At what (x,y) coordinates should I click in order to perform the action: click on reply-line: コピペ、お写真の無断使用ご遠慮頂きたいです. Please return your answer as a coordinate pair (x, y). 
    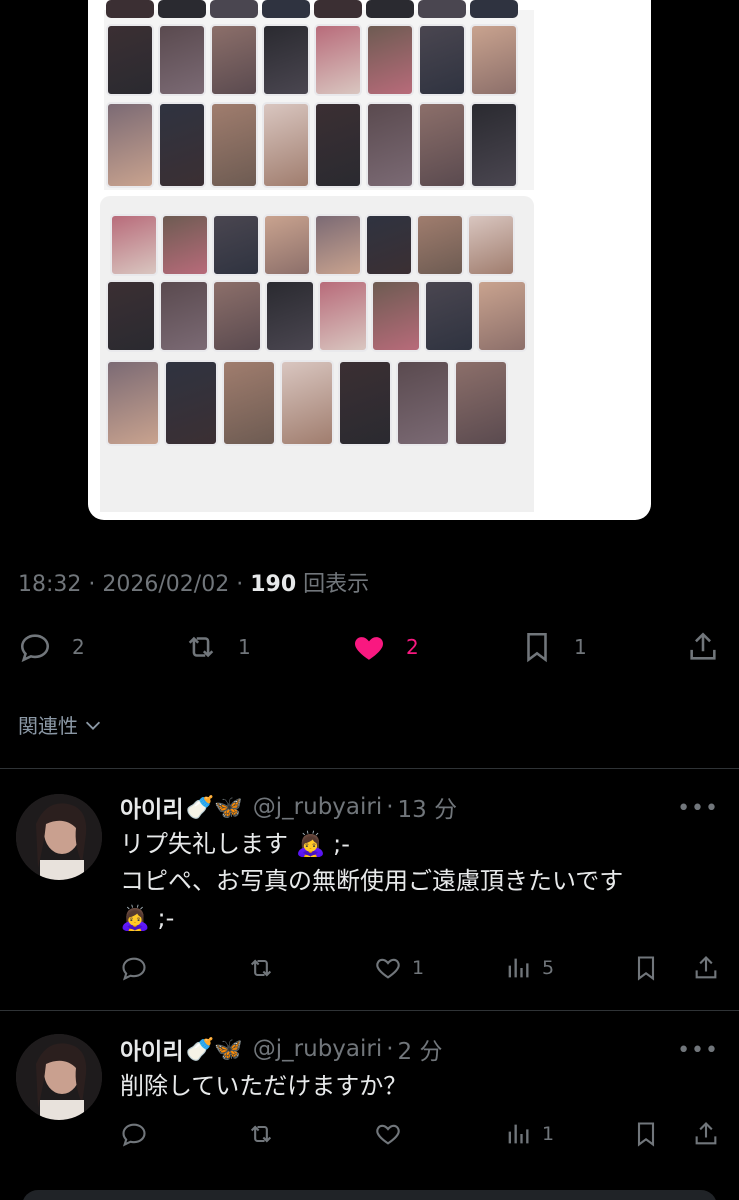
    Looking at the image, I should click on (372, 881).